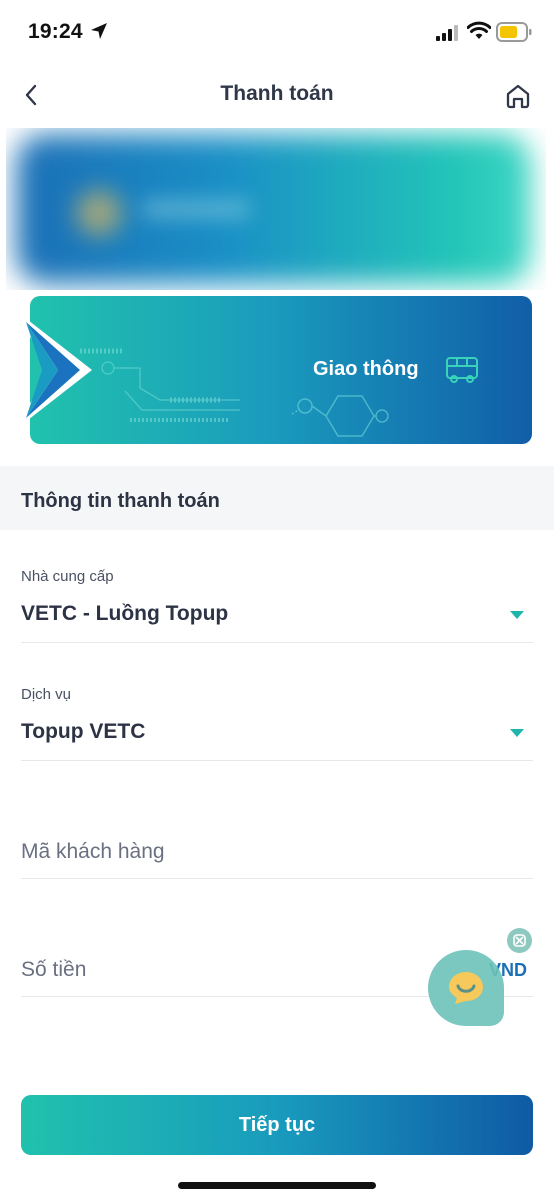 This screenshot has width=554, height=1200. Describe the element at coordinates (120, 501) in the screenshot. I see `section-title: Thông tin thanh toán` at that location.